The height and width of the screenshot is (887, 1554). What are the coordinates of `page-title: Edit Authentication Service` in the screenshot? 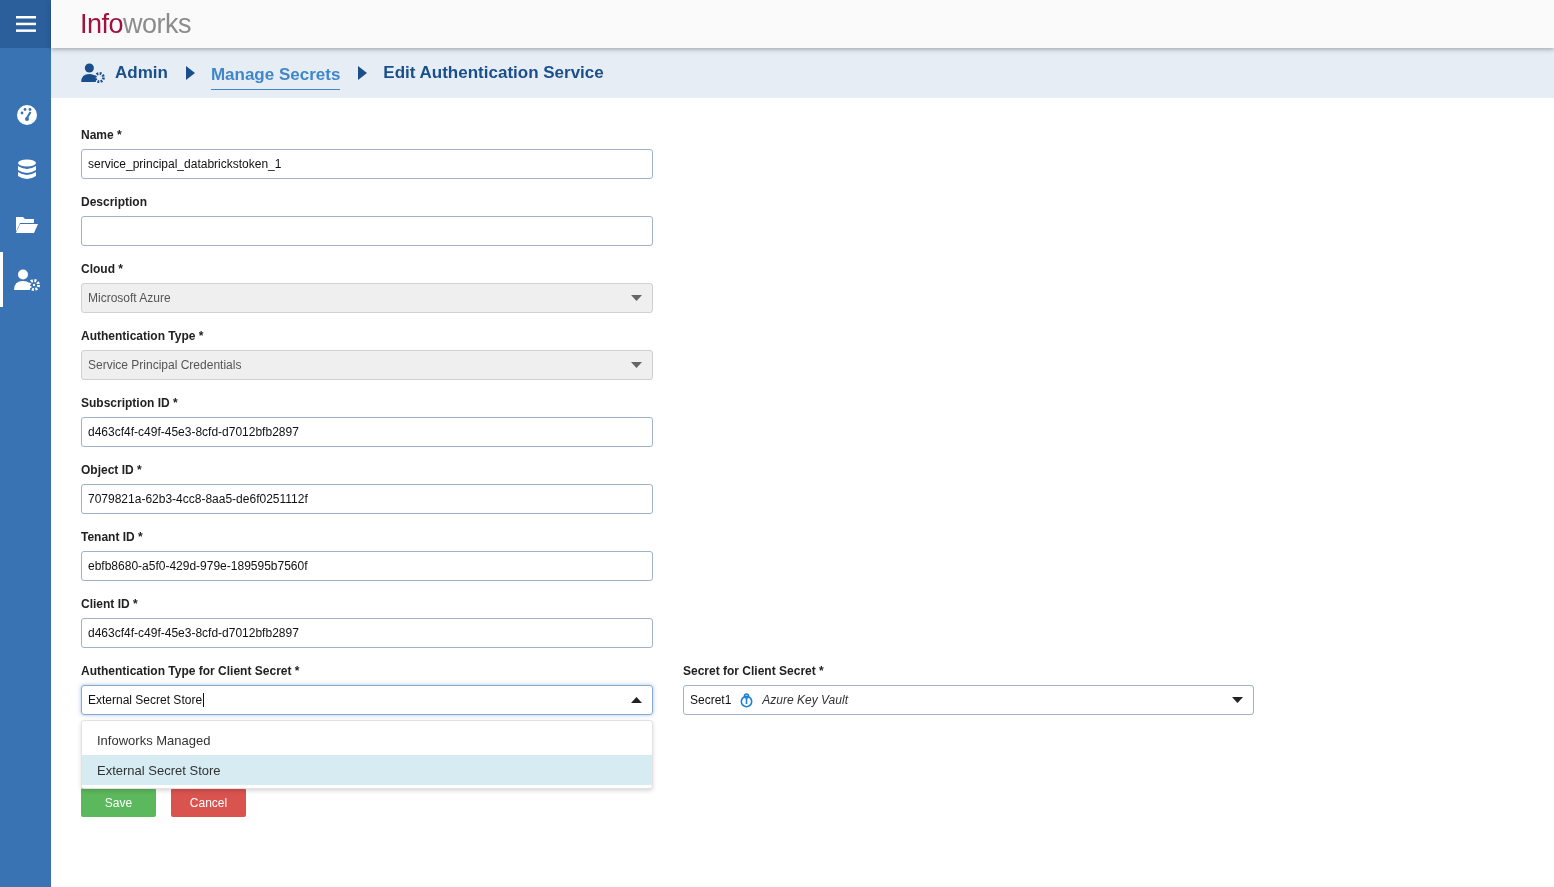 It's located at (493, 73).